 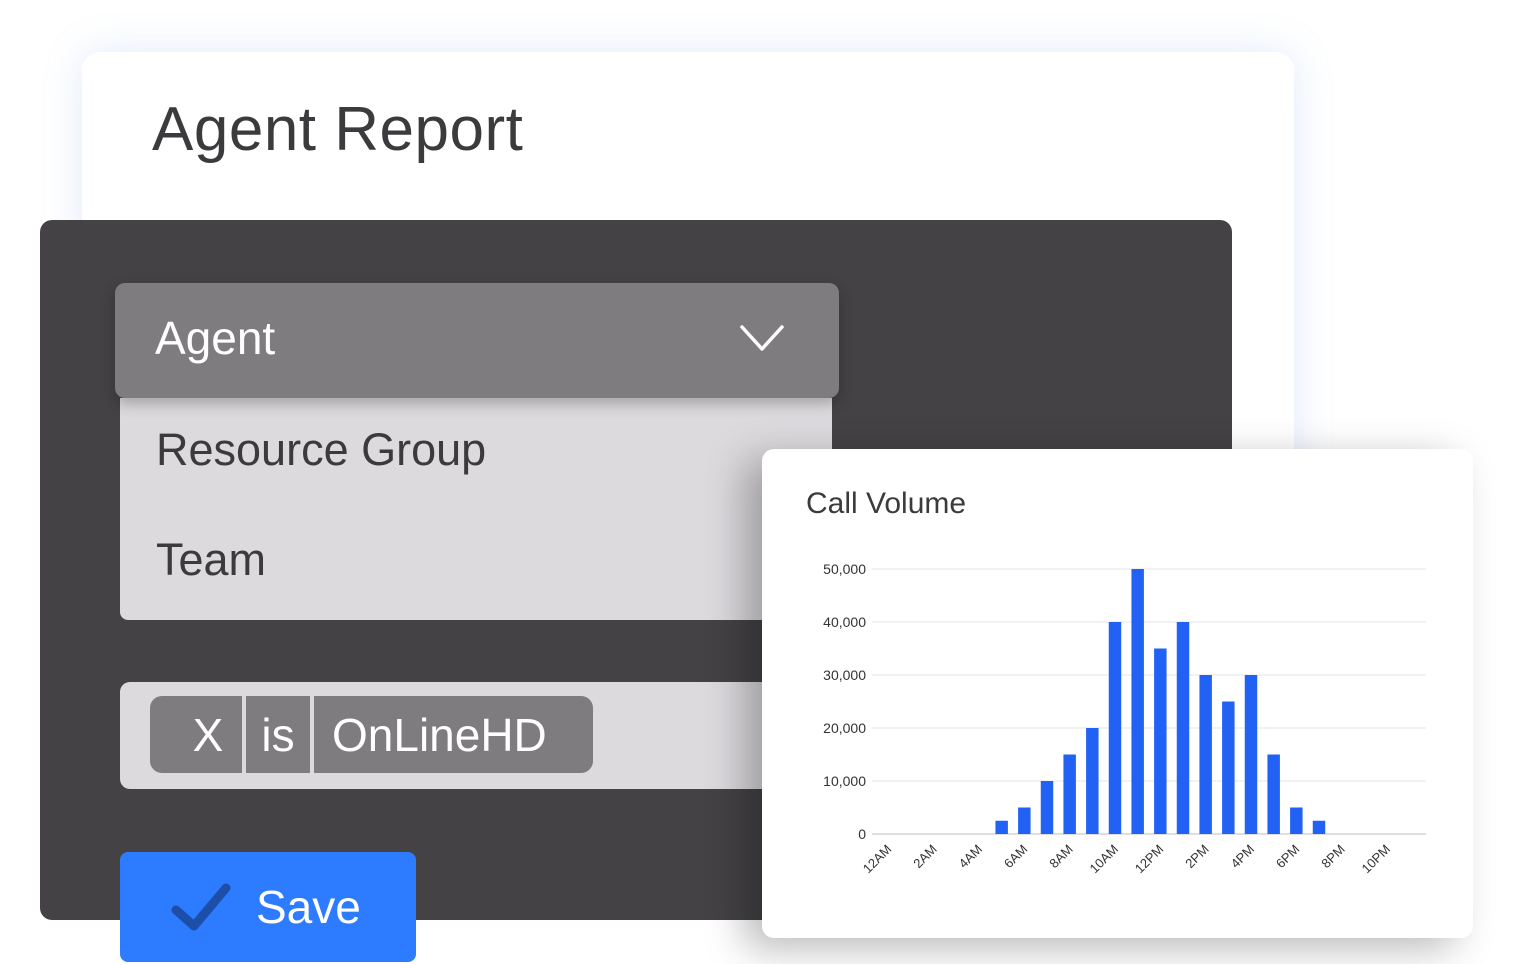 I want to click on x-tick-label: 4AM, so click(x=971, y=857).